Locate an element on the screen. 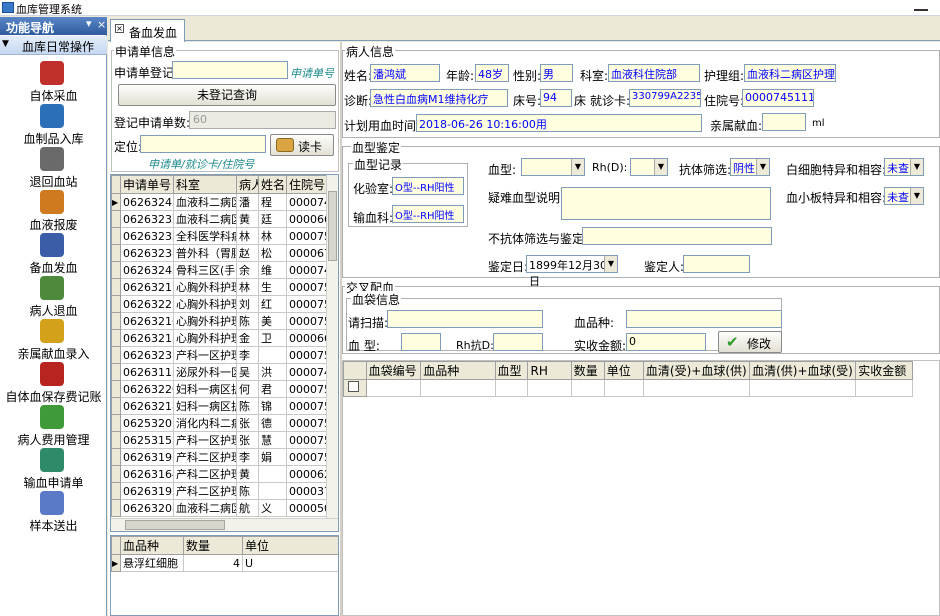 The image size is (940, 616). column-header: 血清(受)+血球(供) is located at coordinates (696, 370).